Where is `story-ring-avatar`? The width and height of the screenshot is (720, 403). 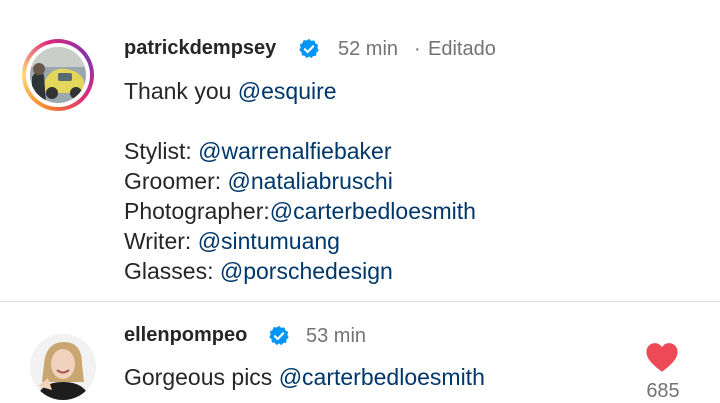 story-ring-avatar is located at coordinates (58, 75).